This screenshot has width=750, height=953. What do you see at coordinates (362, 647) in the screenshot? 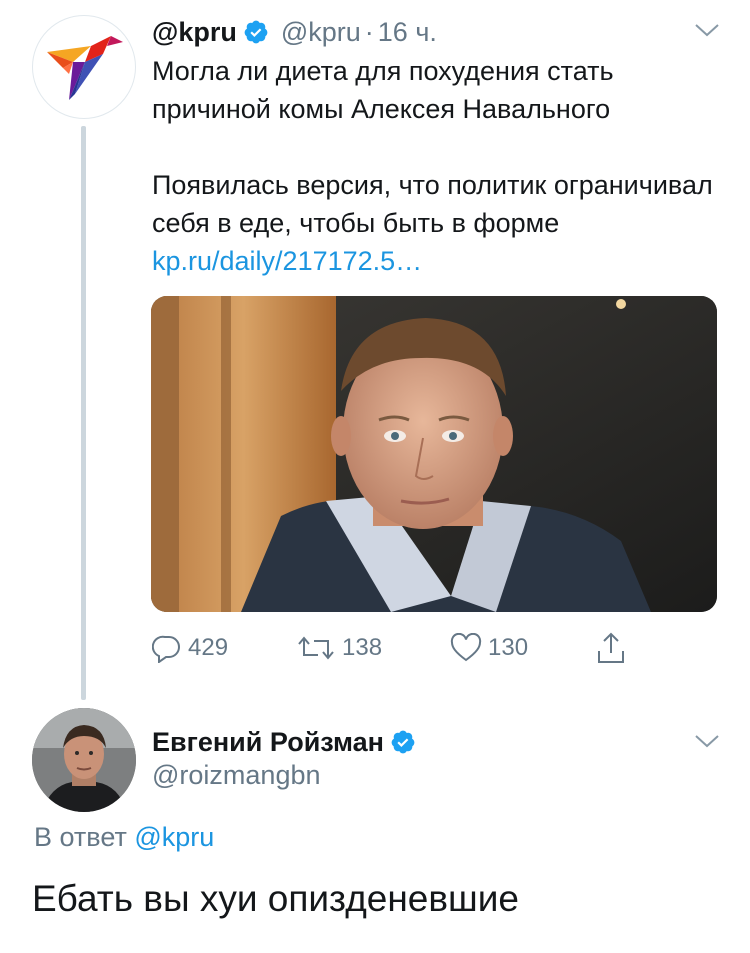
I see `retweet-count: 138` at bounding box center [362, 647].